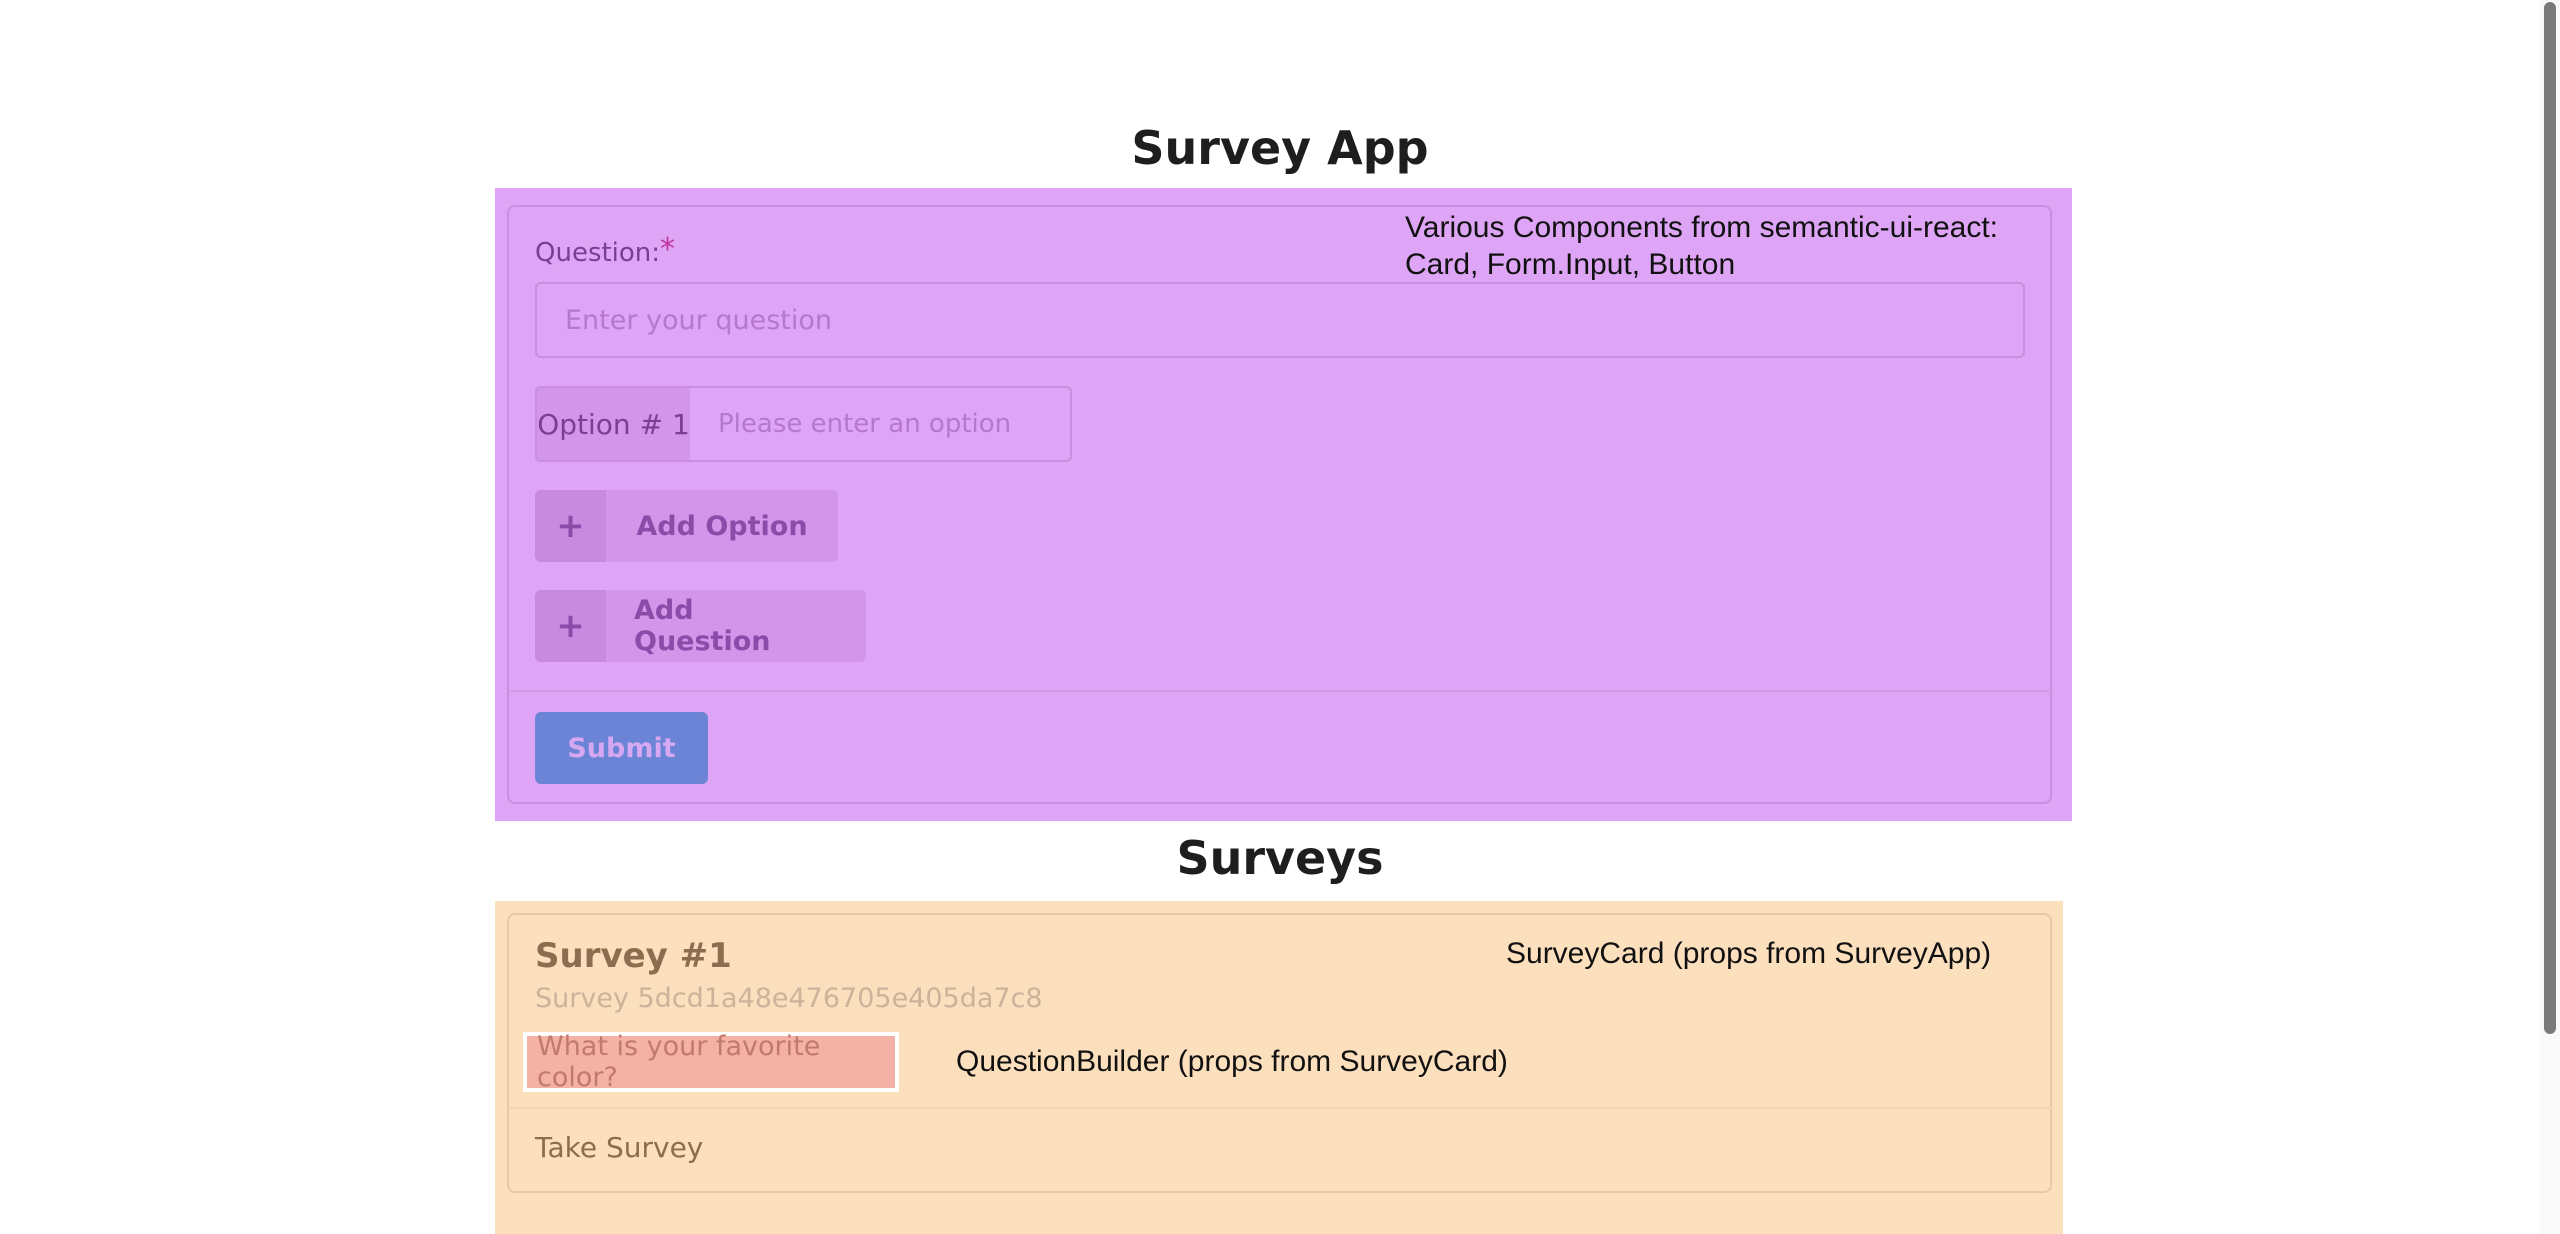 This screenshot has height=1234, width=2560. Describe the element at coordinates (1232, 1061) in the screenshot. I see `questionbuilder-annotation: QuestionBuilder (props from SurveyCard)` at that location.